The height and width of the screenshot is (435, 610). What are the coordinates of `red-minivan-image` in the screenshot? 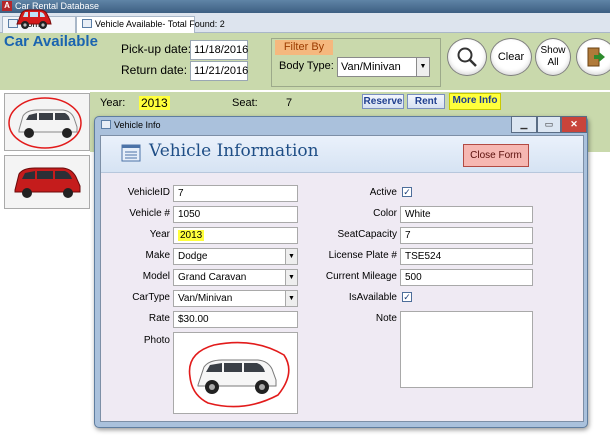 It's located at (47, 182).